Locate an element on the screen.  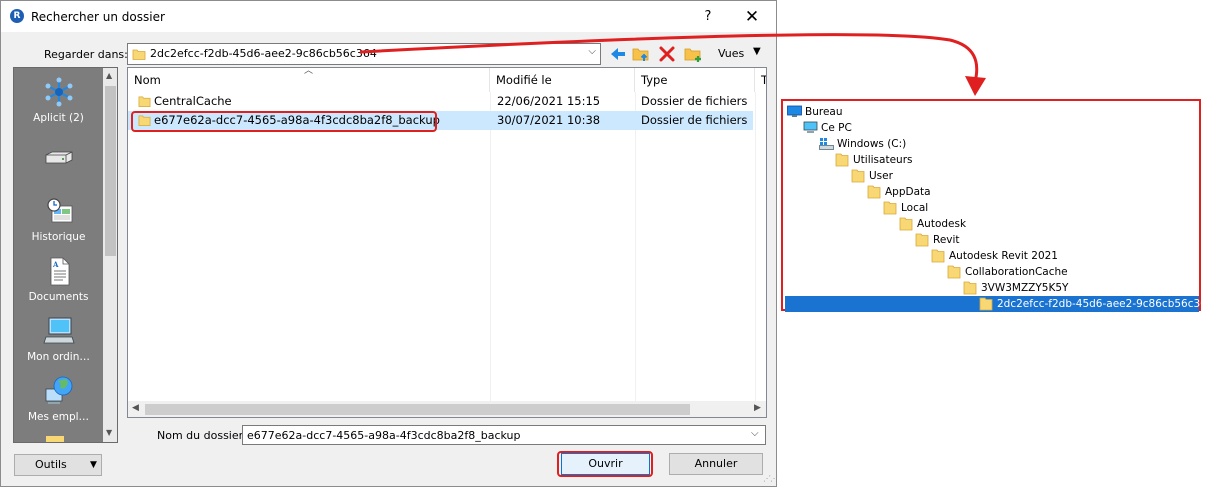
row-modified: 30/07/2021 10:38 is located at coordinates (549, 120).